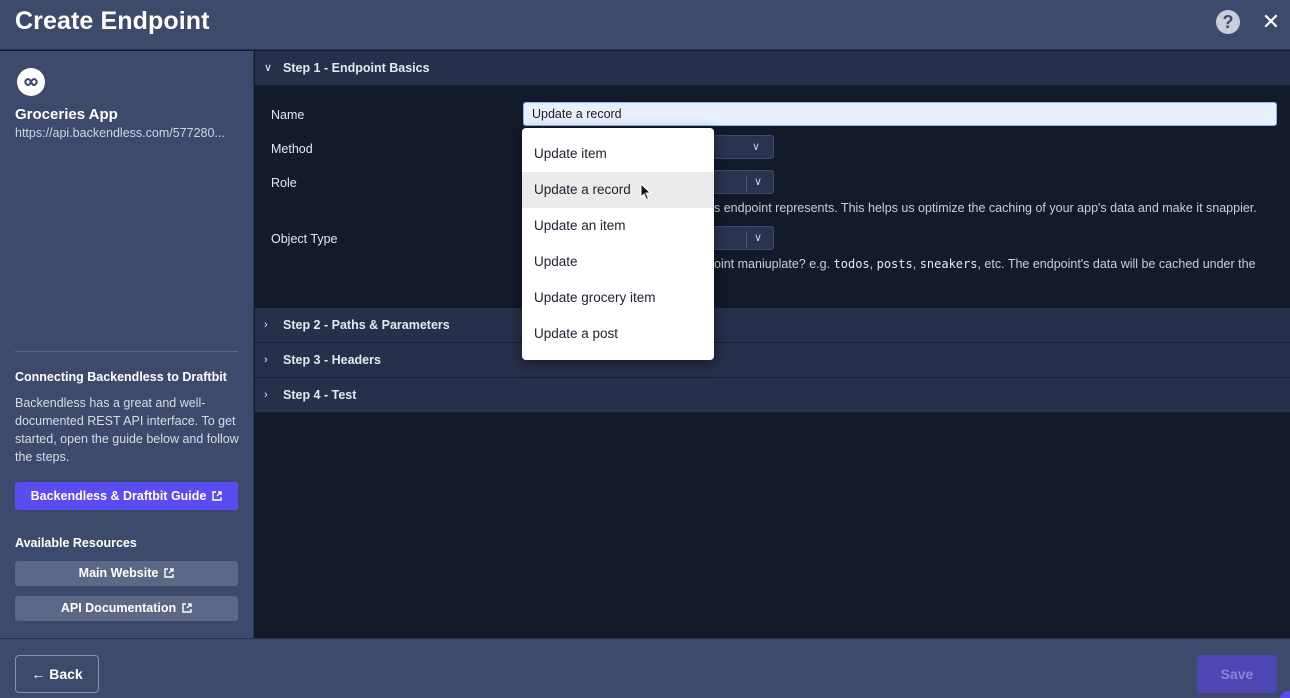 Image resolution: width=1290 pixels, height=698 pixels. Describe the element at coordinates (118, 608) in the screenshot. I see `api-documentation-label: API Documentation` at that location.